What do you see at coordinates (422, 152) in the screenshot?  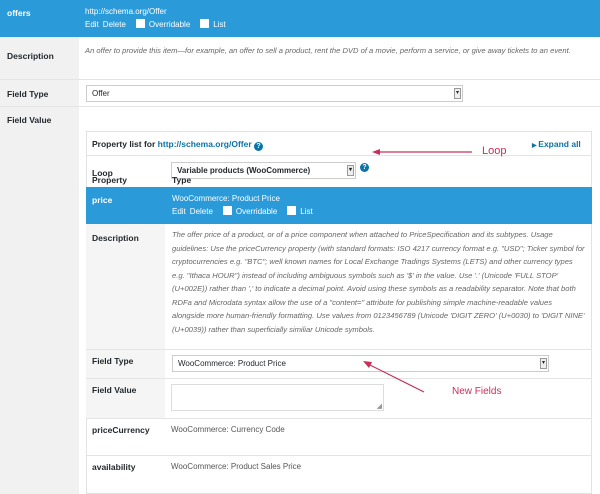 I see `loop-annotation-arrow` at bounding box center [422, 152].